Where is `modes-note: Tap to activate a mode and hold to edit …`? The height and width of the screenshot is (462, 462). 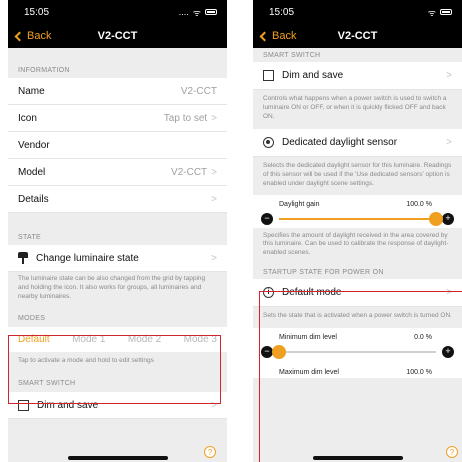
modes-note: Tap to activate a mode and hold to edit … is located at coordinates (86, 361).